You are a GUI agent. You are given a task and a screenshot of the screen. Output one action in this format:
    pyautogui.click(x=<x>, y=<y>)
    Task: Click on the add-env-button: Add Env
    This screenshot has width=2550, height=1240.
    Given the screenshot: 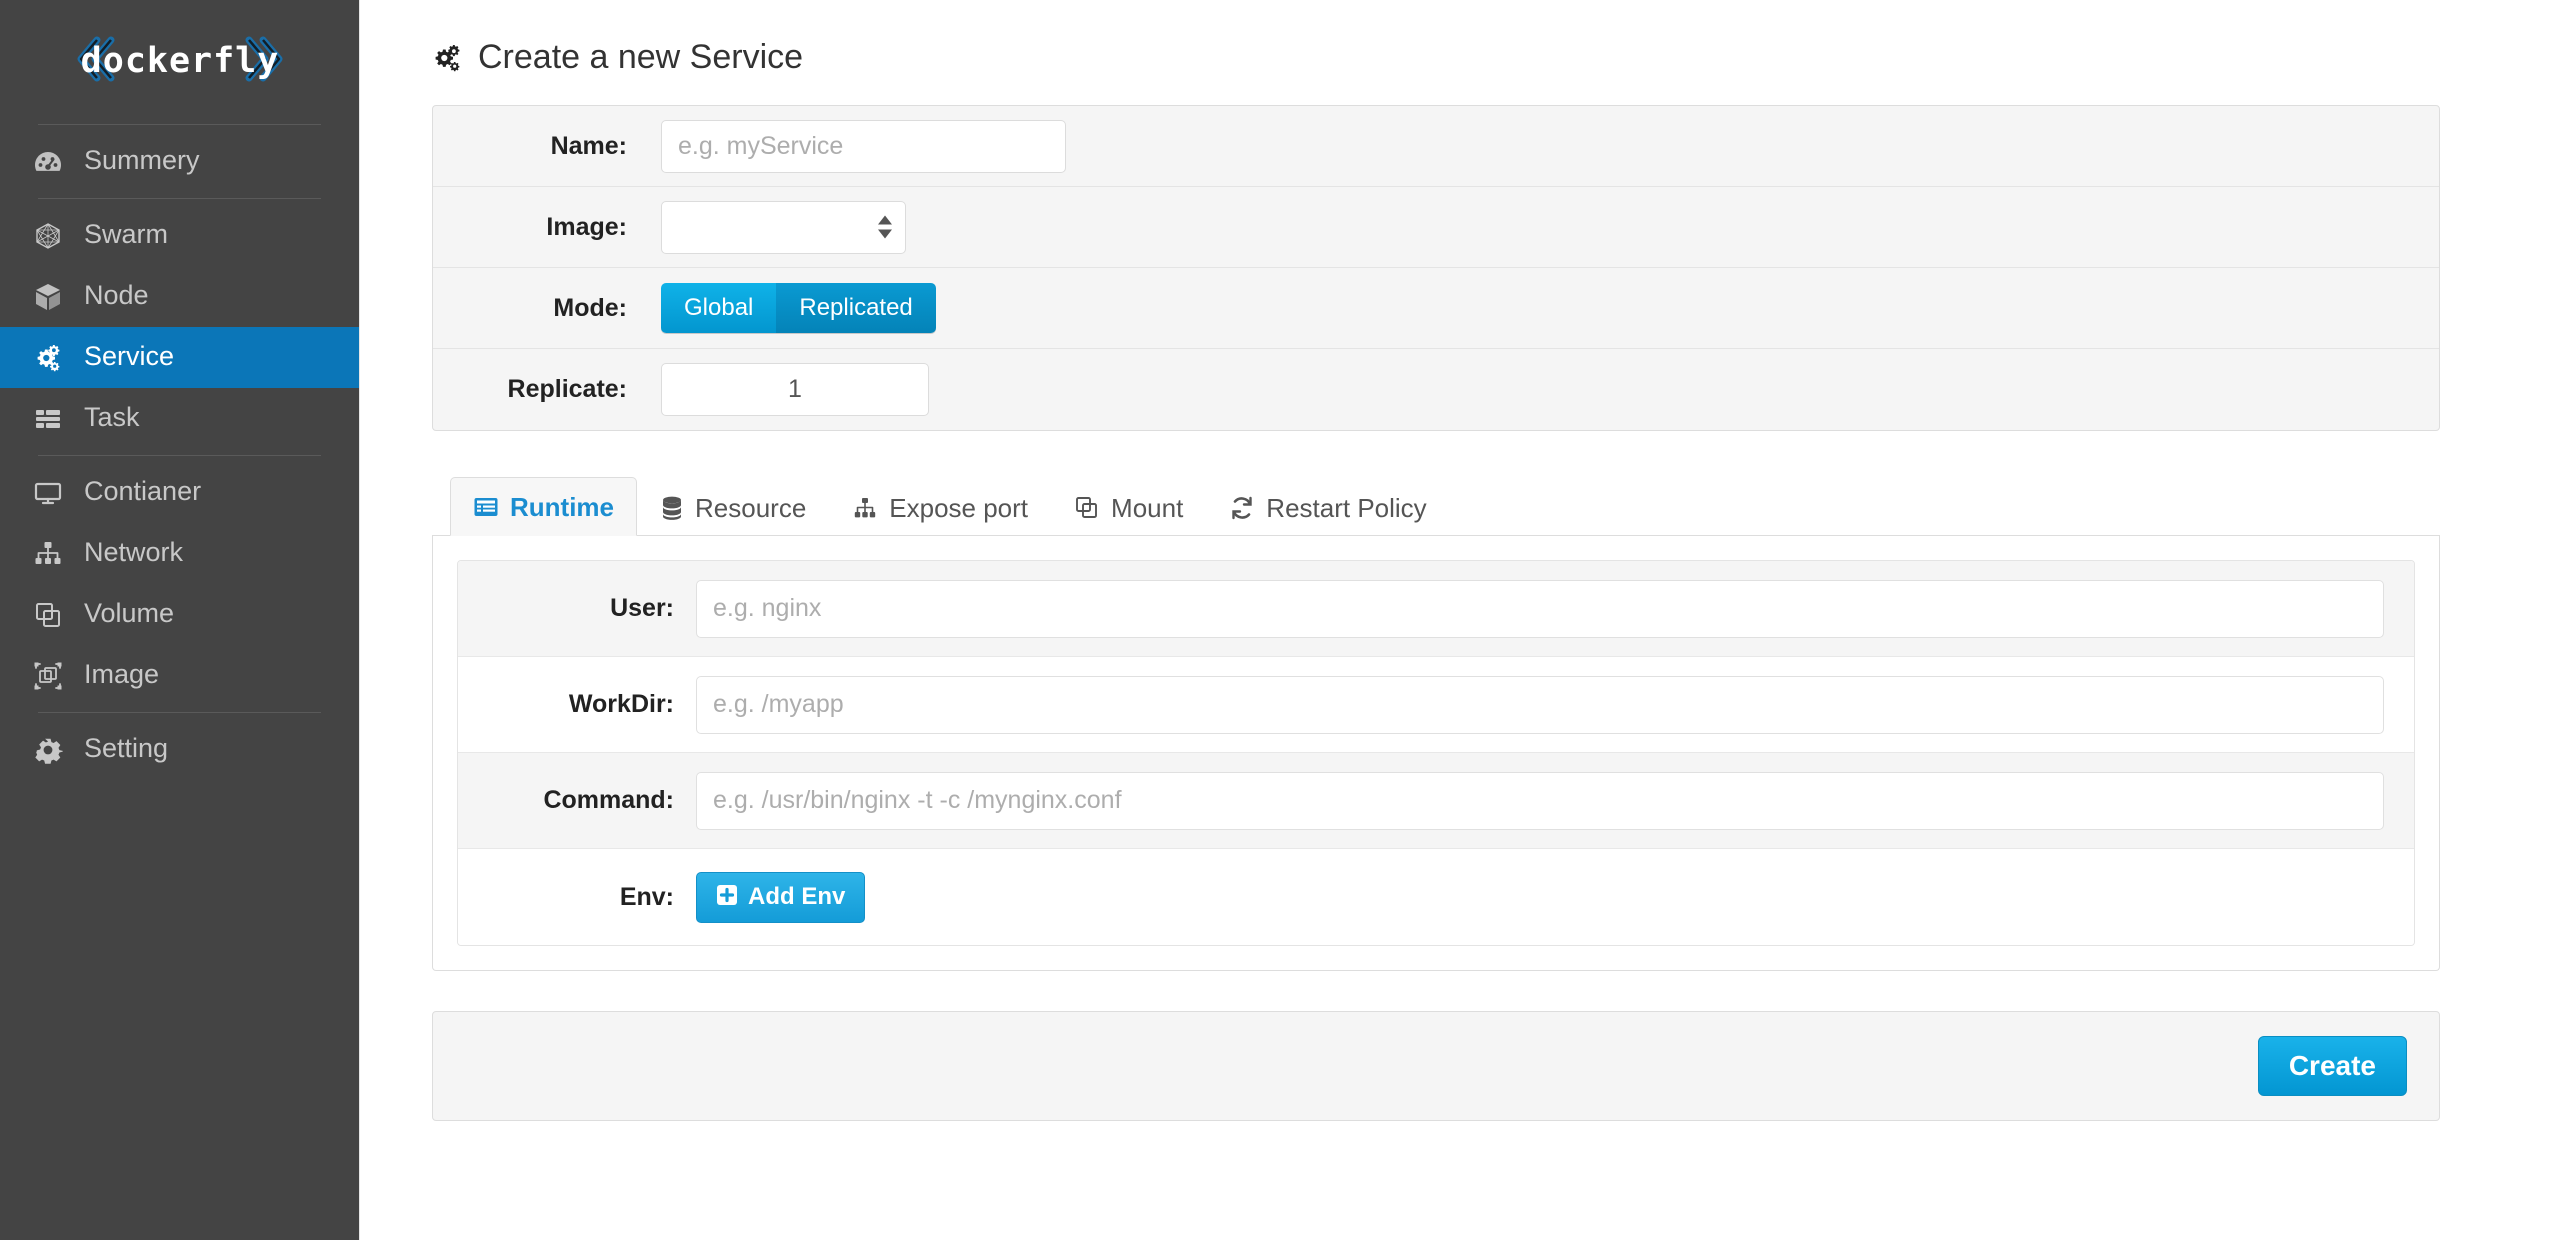 What is the action you would take?
    pyautogui.click(x=781, y=897)
    